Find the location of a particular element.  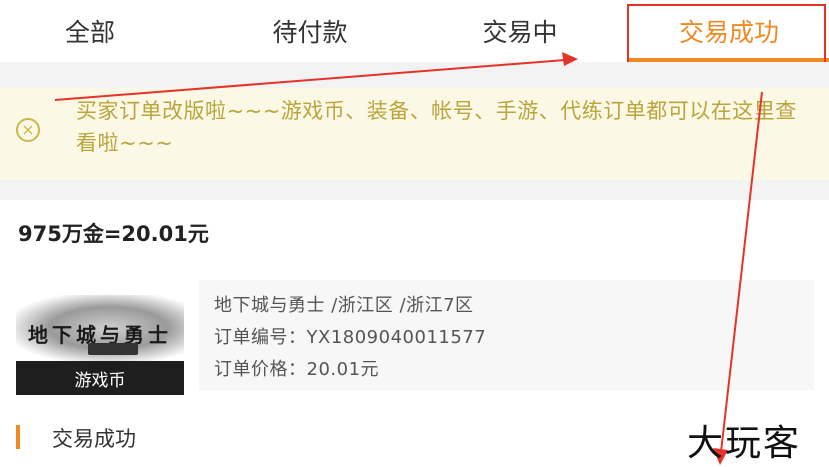

game-thumbnail: 地下城与勇士 游戏币 is located at coordinates (100, 345).